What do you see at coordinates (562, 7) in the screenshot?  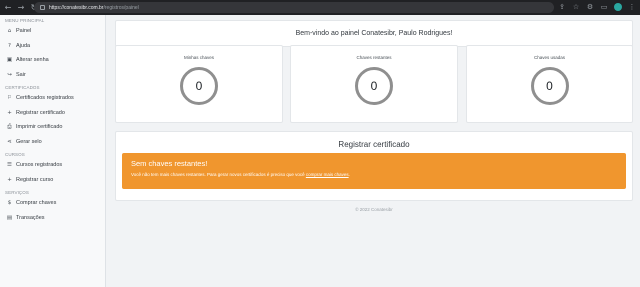 I see `share-page-icon: ⇪` at bounding box center [562, 7].